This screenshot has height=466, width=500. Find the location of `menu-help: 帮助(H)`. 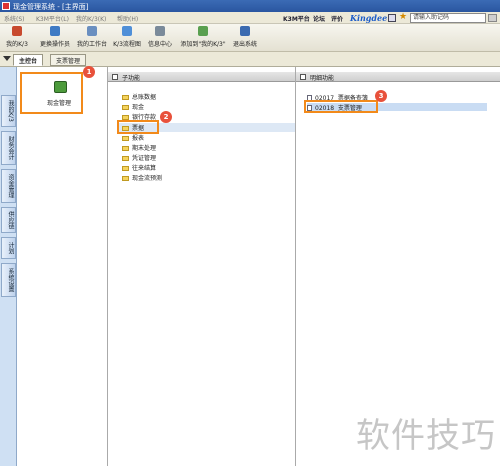

menu-help: 帮助(H) is located at coordinates (127, 18).